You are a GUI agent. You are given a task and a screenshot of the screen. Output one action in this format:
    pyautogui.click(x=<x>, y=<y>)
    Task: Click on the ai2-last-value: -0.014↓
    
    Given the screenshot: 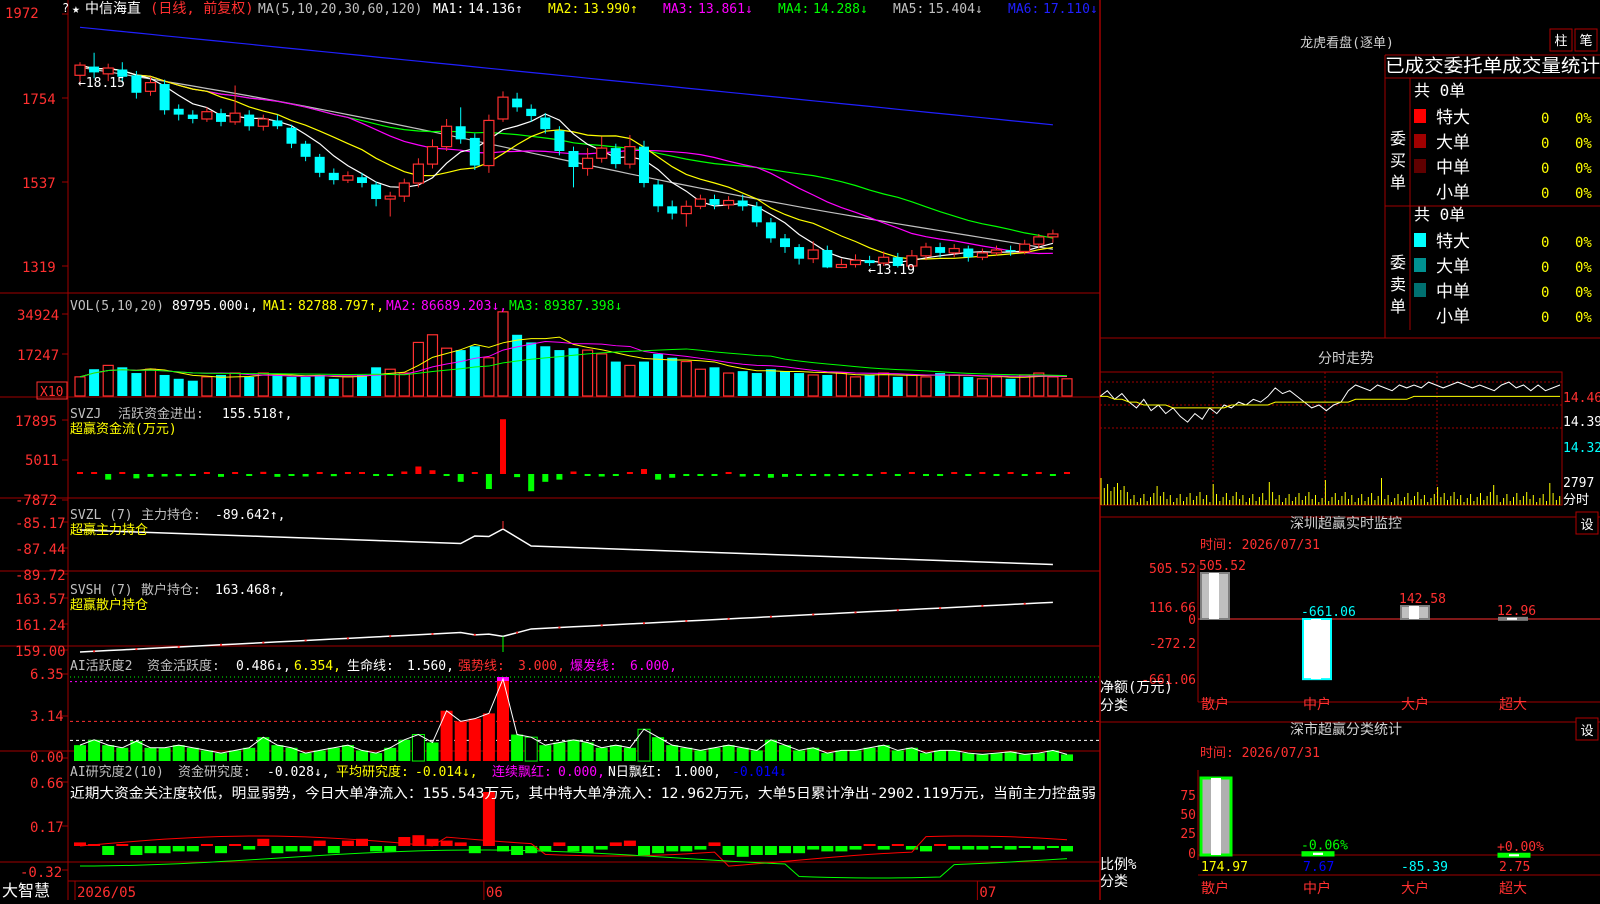 What is the action you would take?
    pyautogui.click(x=759, y=772)
    